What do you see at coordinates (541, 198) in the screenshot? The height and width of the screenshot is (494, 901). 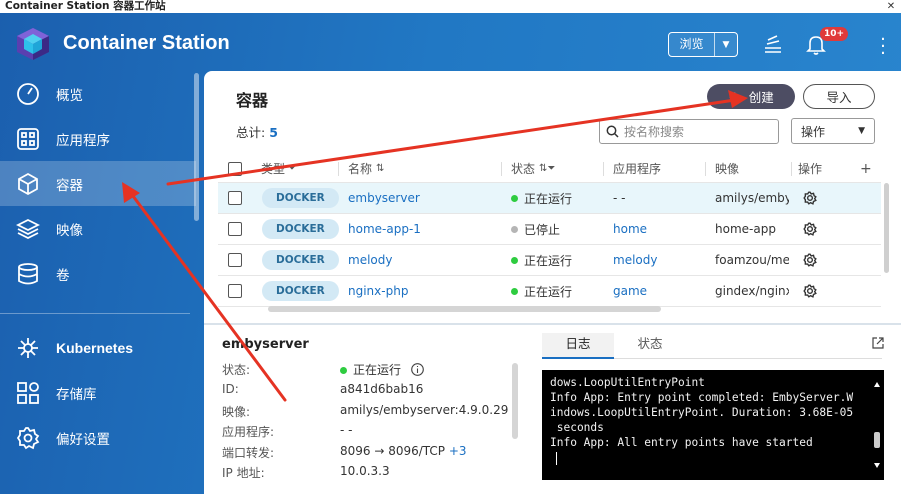 I see `status-cell: 正在运行` at bounding box center [541, 198].